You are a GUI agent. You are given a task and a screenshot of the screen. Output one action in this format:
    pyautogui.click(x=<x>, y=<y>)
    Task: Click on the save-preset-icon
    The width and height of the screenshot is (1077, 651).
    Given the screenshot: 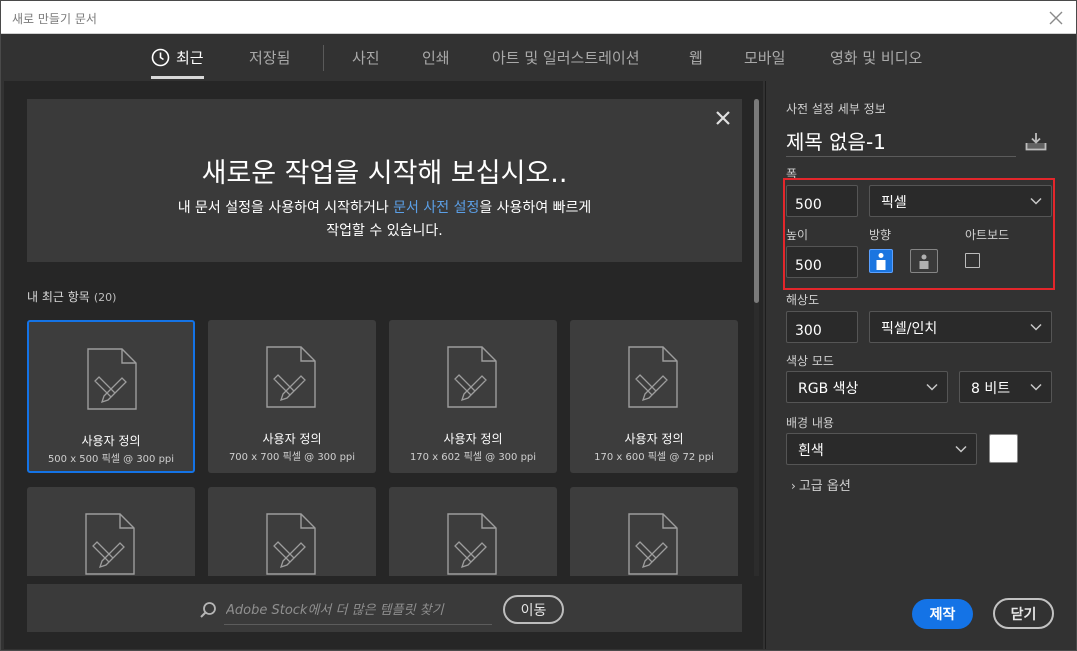 What is the action you would take?
    pyautogui.click(x=1036, y=141)
    